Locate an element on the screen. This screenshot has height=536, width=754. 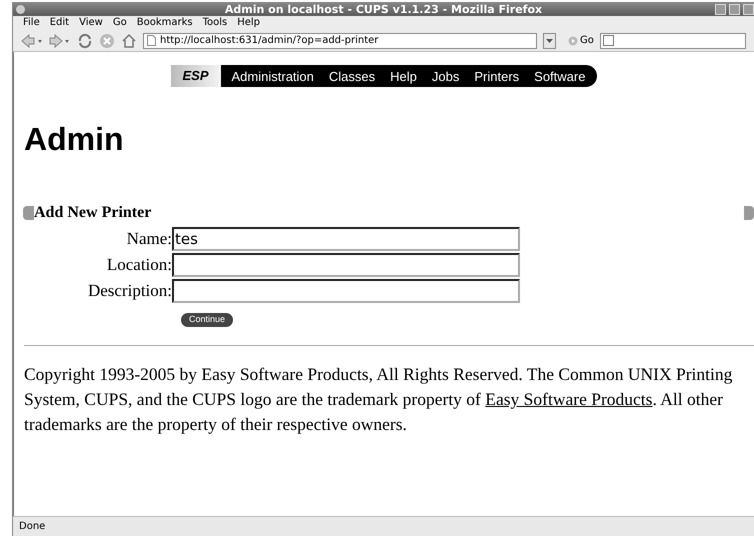
back-arrow-icon is located at coordinates (32, 41).